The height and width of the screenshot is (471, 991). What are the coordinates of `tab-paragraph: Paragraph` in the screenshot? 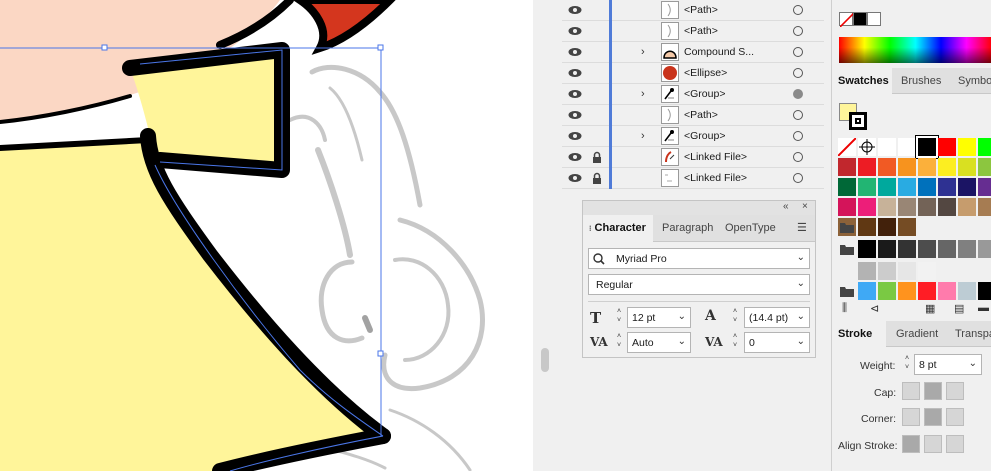 It's located at (687, 228).